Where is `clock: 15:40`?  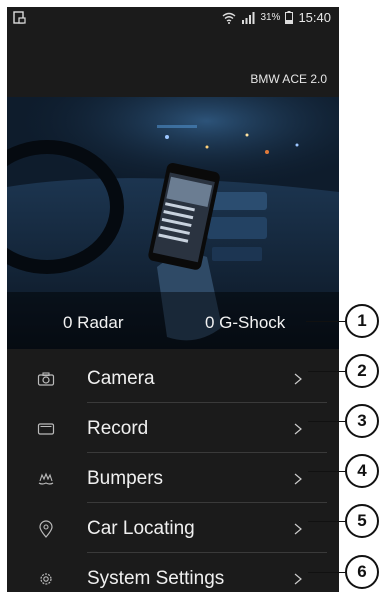
clock: 15:40 is located at coordinates (314, 17).